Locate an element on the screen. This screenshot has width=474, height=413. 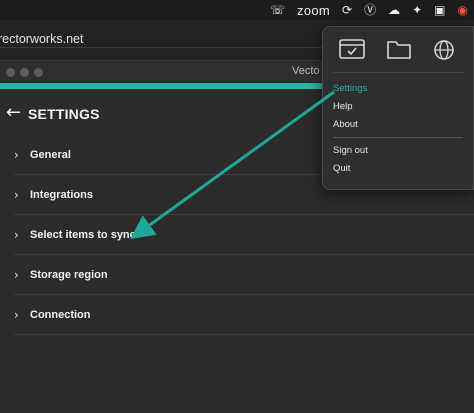
bird-icon: ✦ is located at coordinates (417, 10).